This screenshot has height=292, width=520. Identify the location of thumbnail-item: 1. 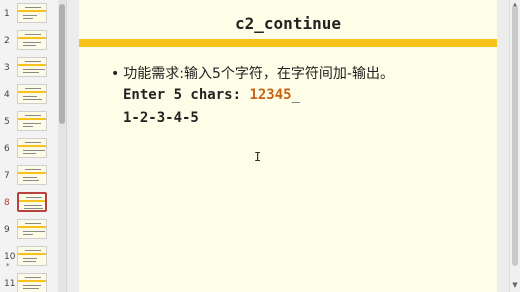
(29, 14).